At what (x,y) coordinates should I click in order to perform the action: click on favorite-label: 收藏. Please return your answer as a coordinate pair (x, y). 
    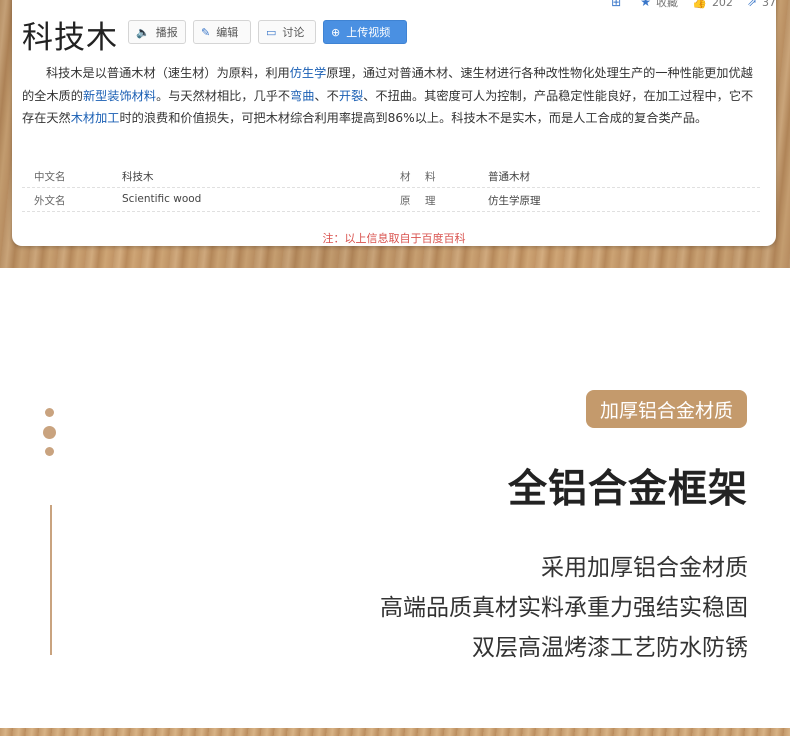
    Looking at the image, I should click on (666, 4).